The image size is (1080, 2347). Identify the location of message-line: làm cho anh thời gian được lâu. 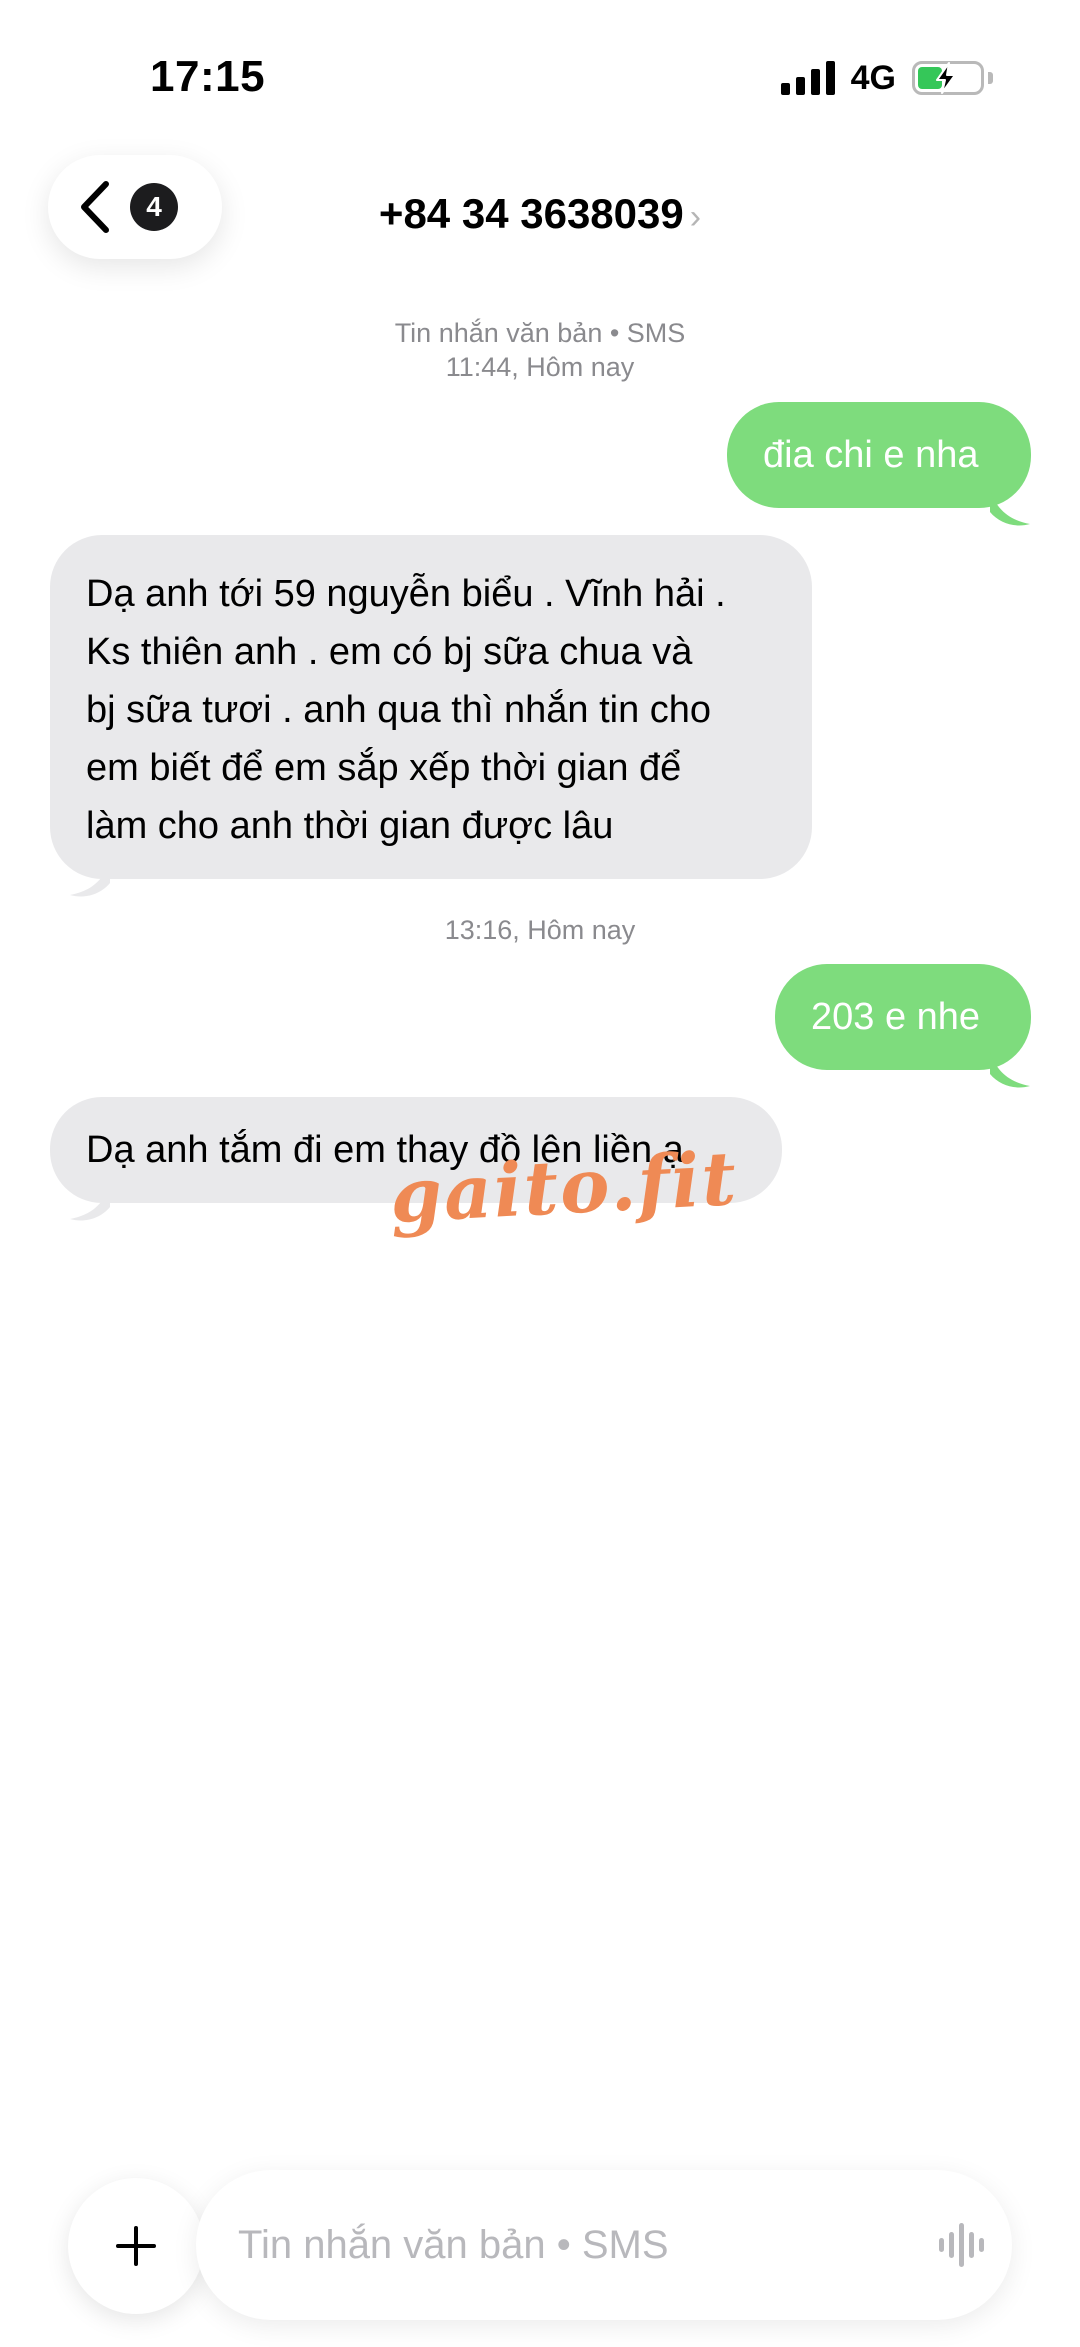
(350, 826).